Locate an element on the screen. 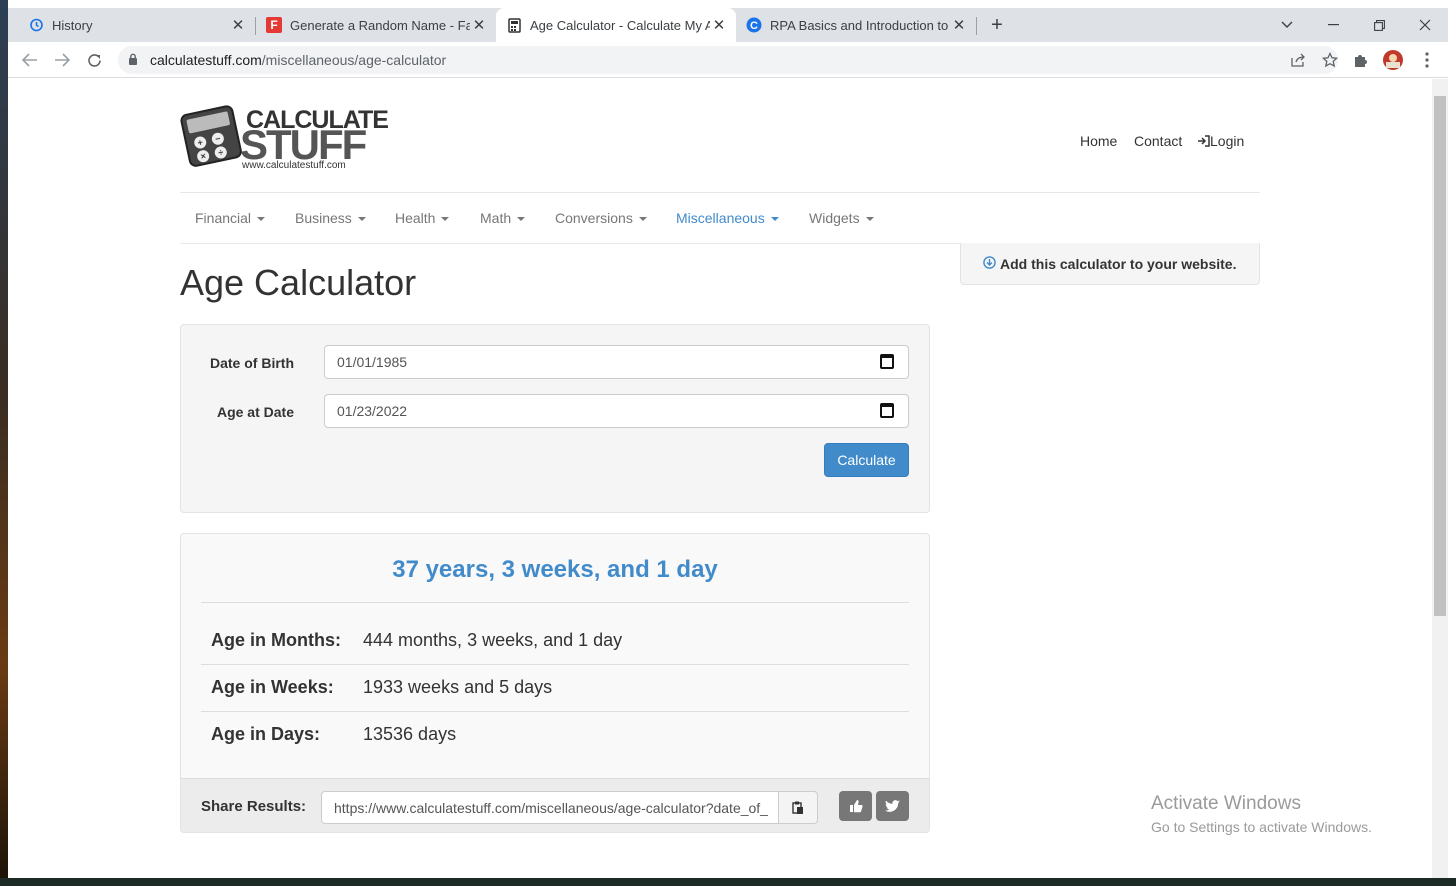  like-button is located at coordinates (855, 806).